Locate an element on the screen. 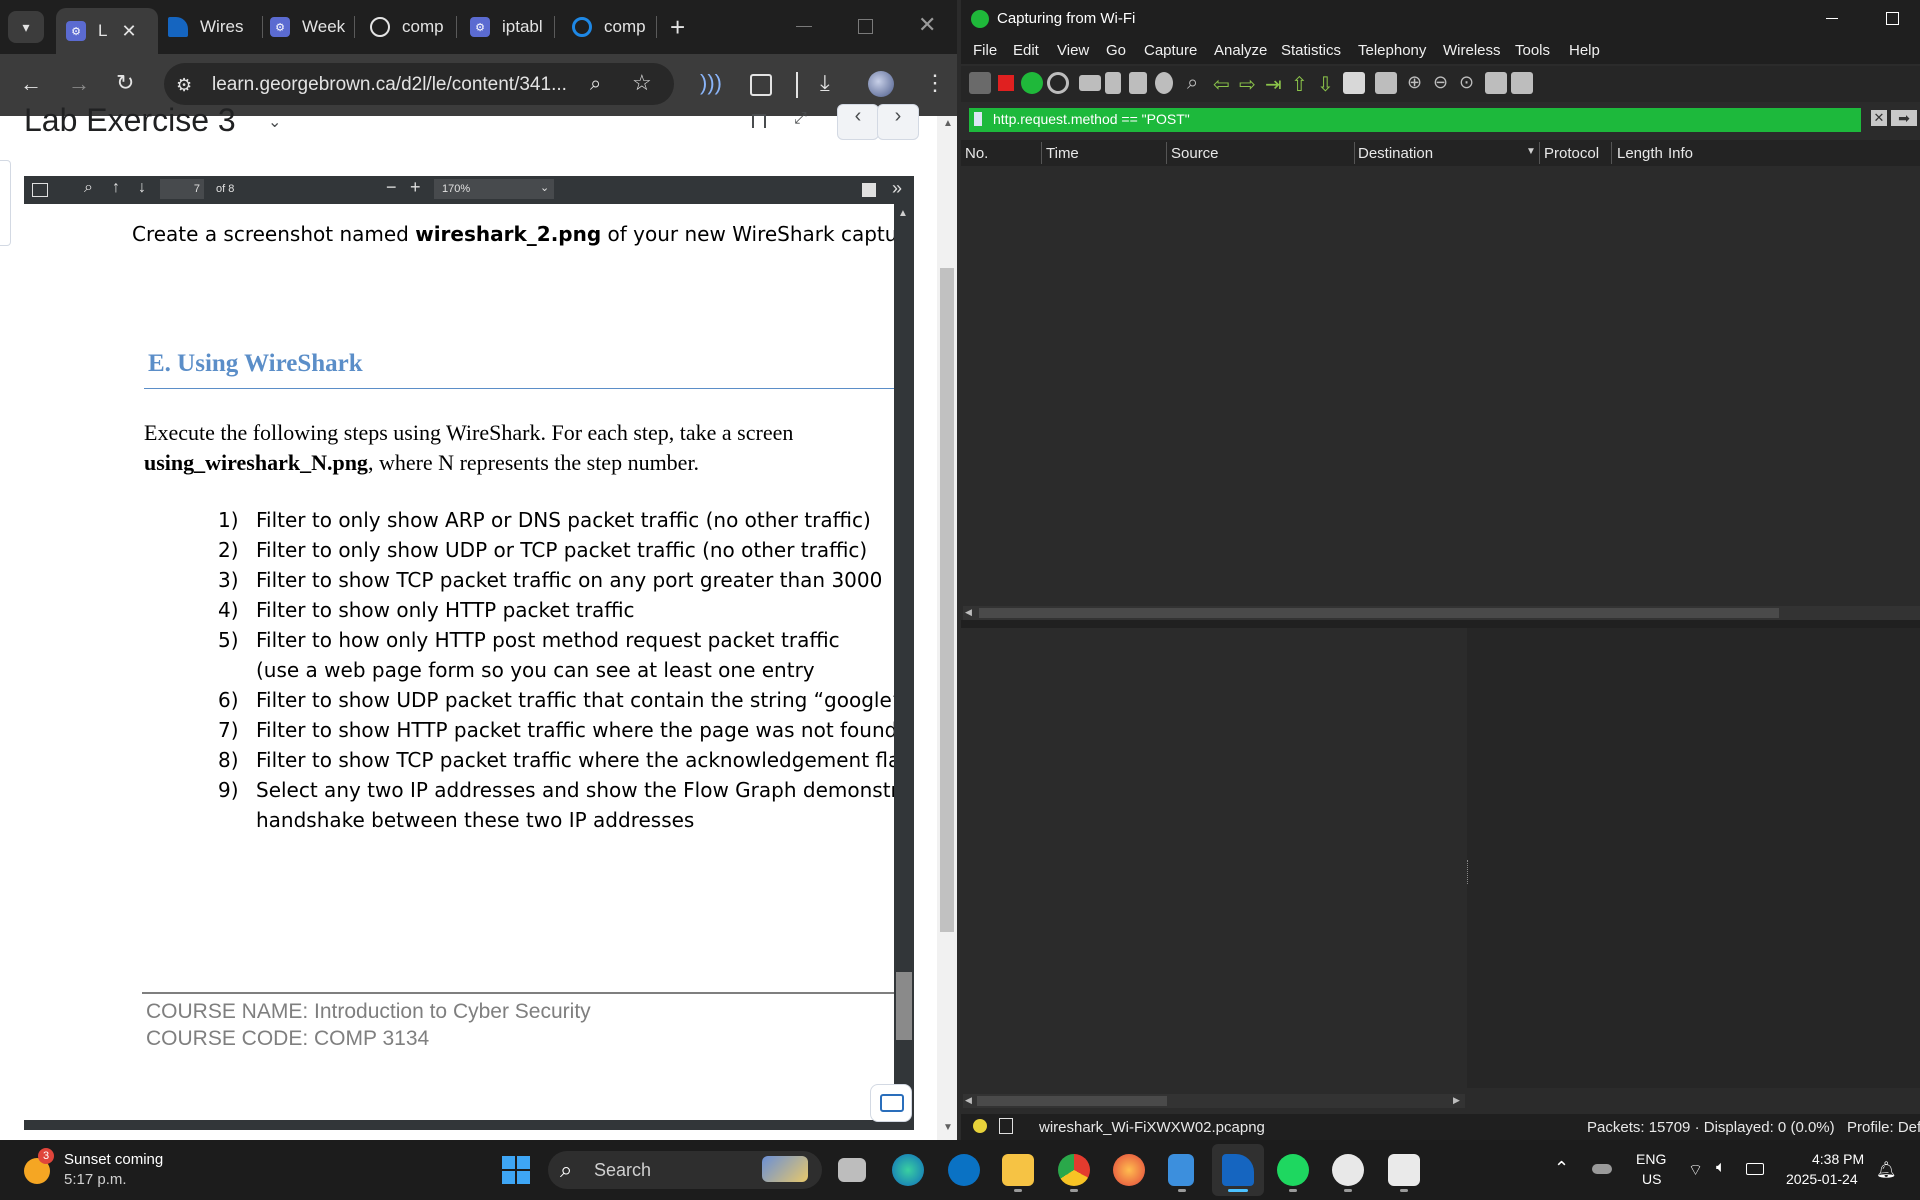 This screenshot has height=1200, width=1920. close-icon: ✕ is located at coordinates (128, 31).